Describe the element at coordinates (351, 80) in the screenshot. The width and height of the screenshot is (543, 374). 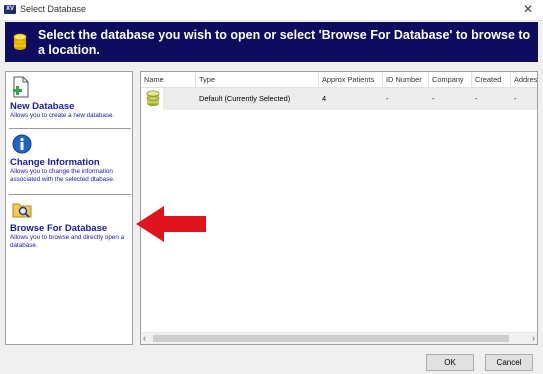
I see `column-header-approx-patients: Approx Patients` at that location.